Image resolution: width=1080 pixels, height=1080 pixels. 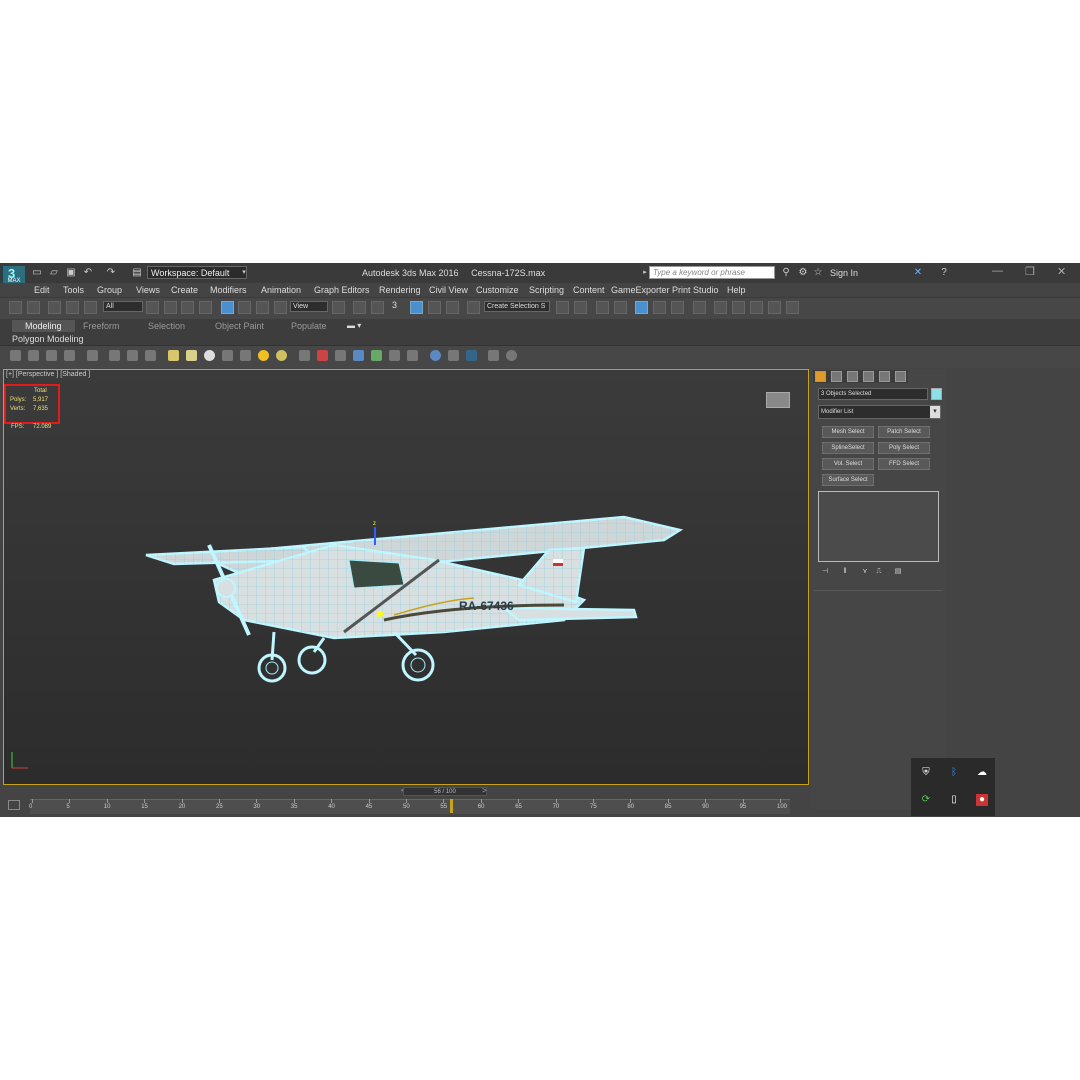 I want to click on select-move-icon, so click(x=227, y=307).